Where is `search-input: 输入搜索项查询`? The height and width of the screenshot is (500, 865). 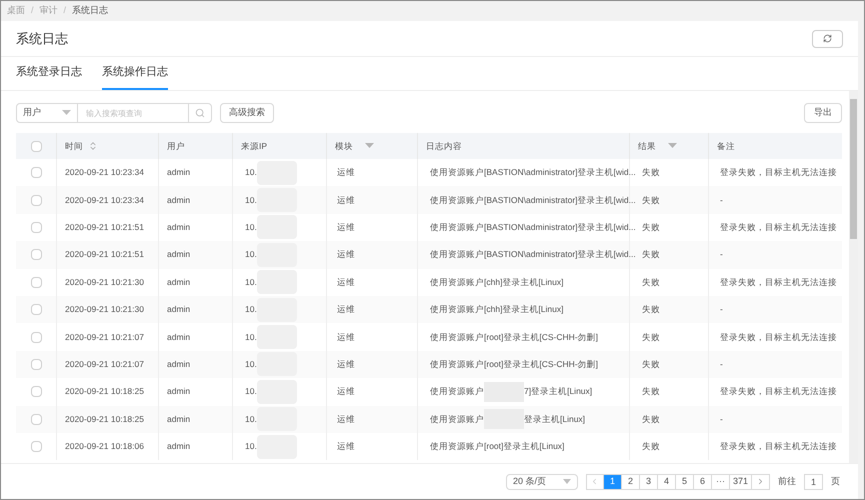
search-input: 输入搜索项查询 is located at coordinates (133, 113).